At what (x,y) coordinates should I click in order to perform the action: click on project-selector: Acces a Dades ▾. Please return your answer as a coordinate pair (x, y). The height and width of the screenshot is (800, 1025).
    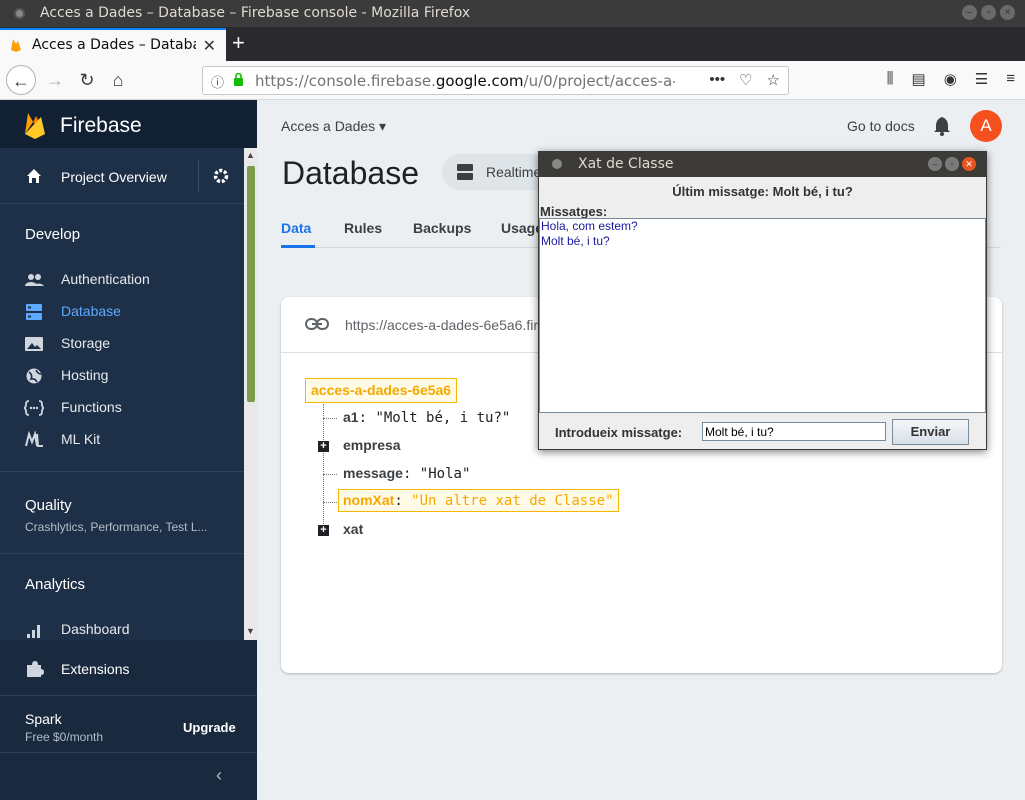
    Looking at the image, I should click on (333, 126).